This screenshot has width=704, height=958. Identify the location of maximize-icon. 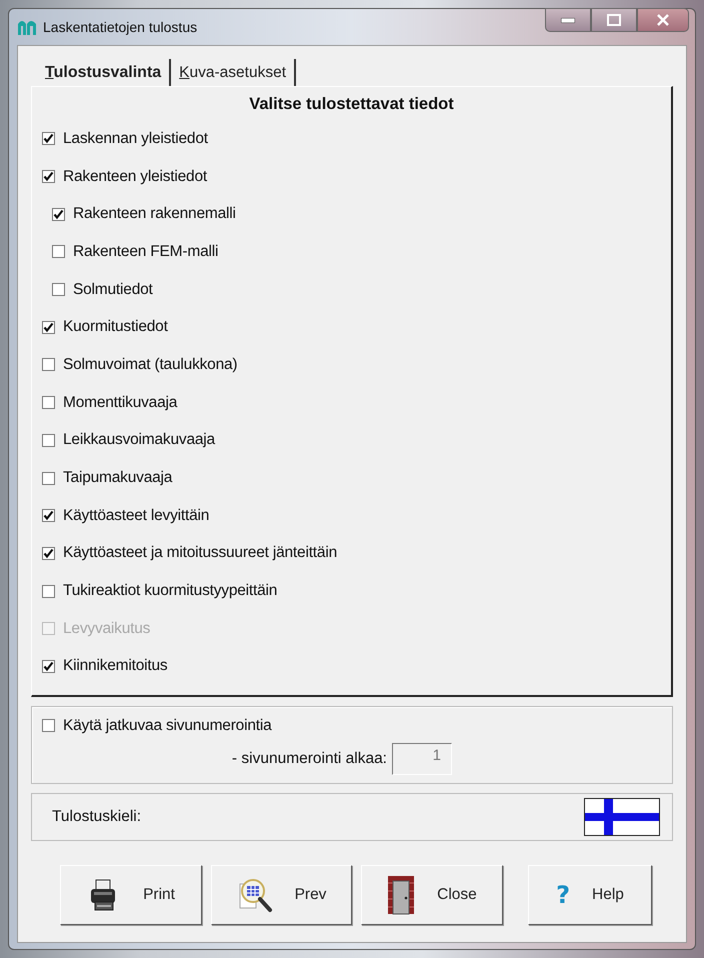
(614, 20).